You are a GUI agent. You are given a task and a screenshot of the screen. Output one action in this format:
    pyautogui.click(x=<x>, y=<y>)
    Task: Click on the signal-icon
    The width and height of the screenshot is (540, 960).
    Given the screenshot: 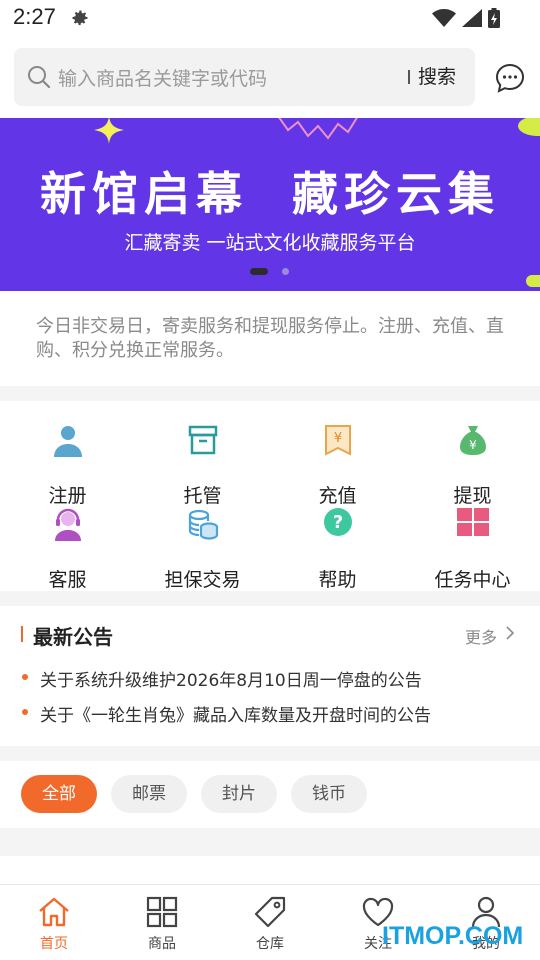 What is the action you would take?
    pyautogui.click(x=472, y=18)
    